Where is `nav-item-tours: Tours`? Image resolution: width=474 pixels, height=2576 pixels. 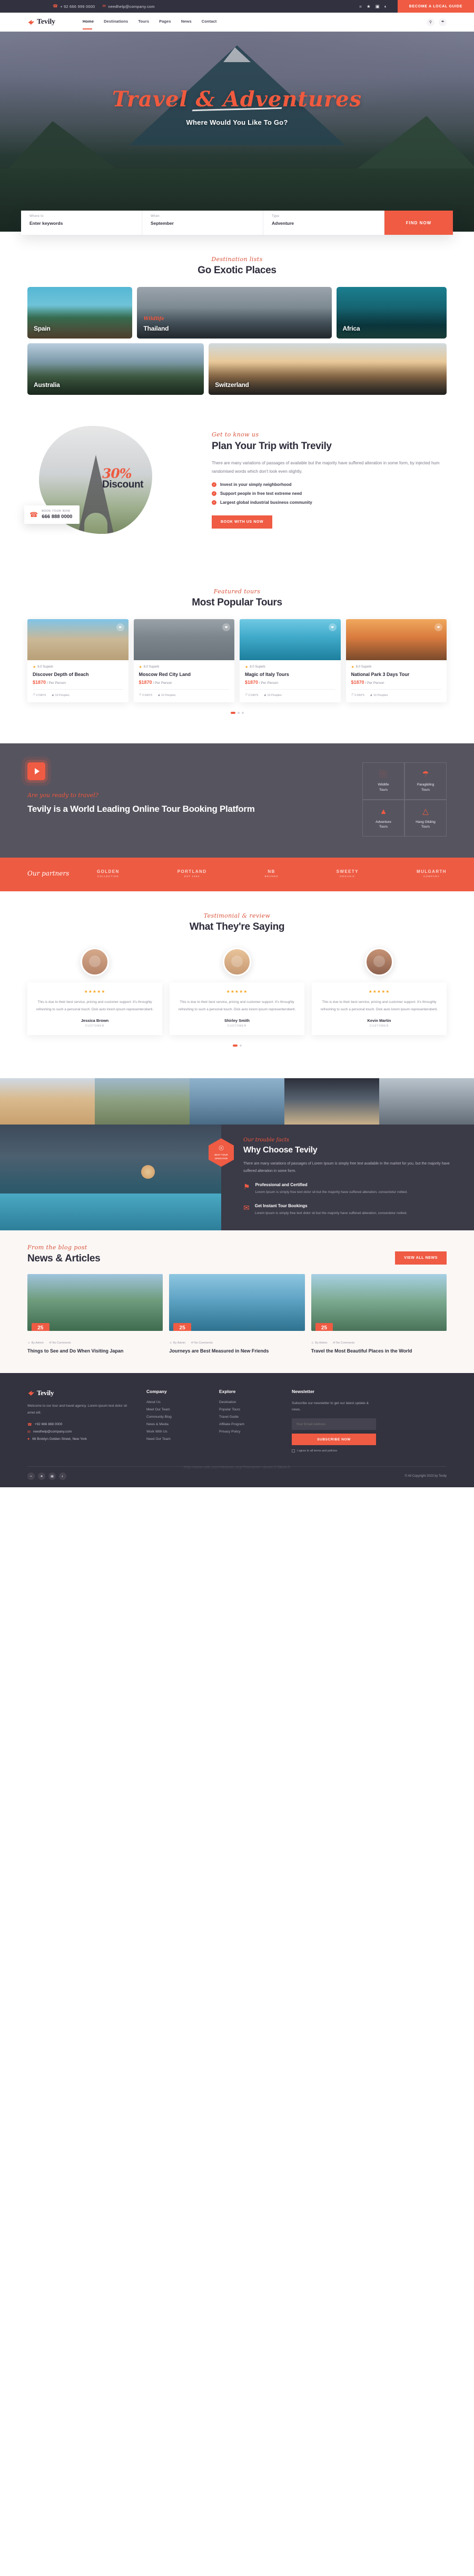
nav-item-tours: Tours is located at coordinates (143, 22).